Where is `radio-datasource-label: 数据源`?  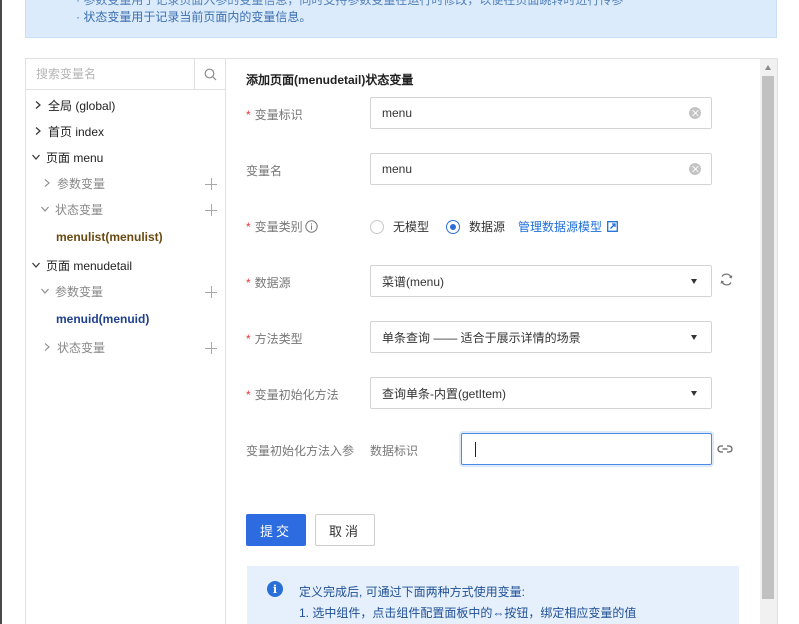 radio-datasource-label: 数据源 is located at coordinates (487, 227).